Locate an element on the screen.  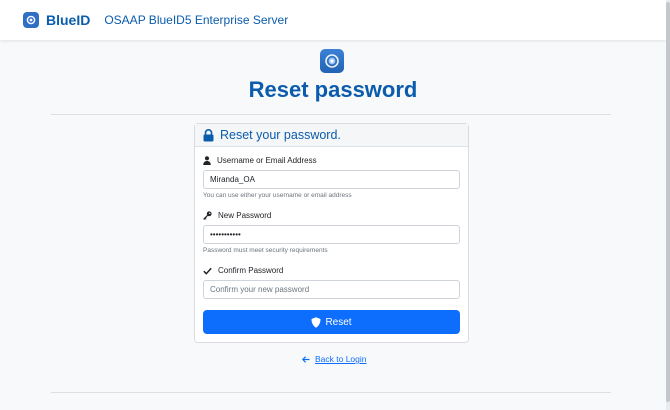
lock-icon is located at coordinates (208, 135).